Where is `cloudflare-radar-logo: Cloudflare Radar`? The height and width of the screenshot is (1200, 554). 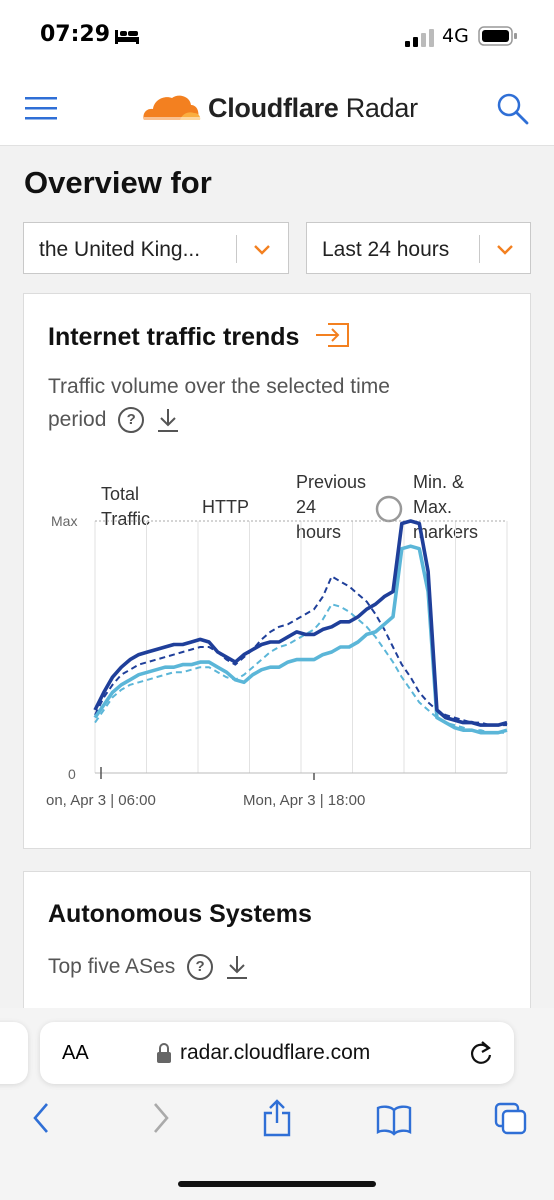 cloudflare-radar-logo: Cloudflare Radar is located at coordinates (279, 108).